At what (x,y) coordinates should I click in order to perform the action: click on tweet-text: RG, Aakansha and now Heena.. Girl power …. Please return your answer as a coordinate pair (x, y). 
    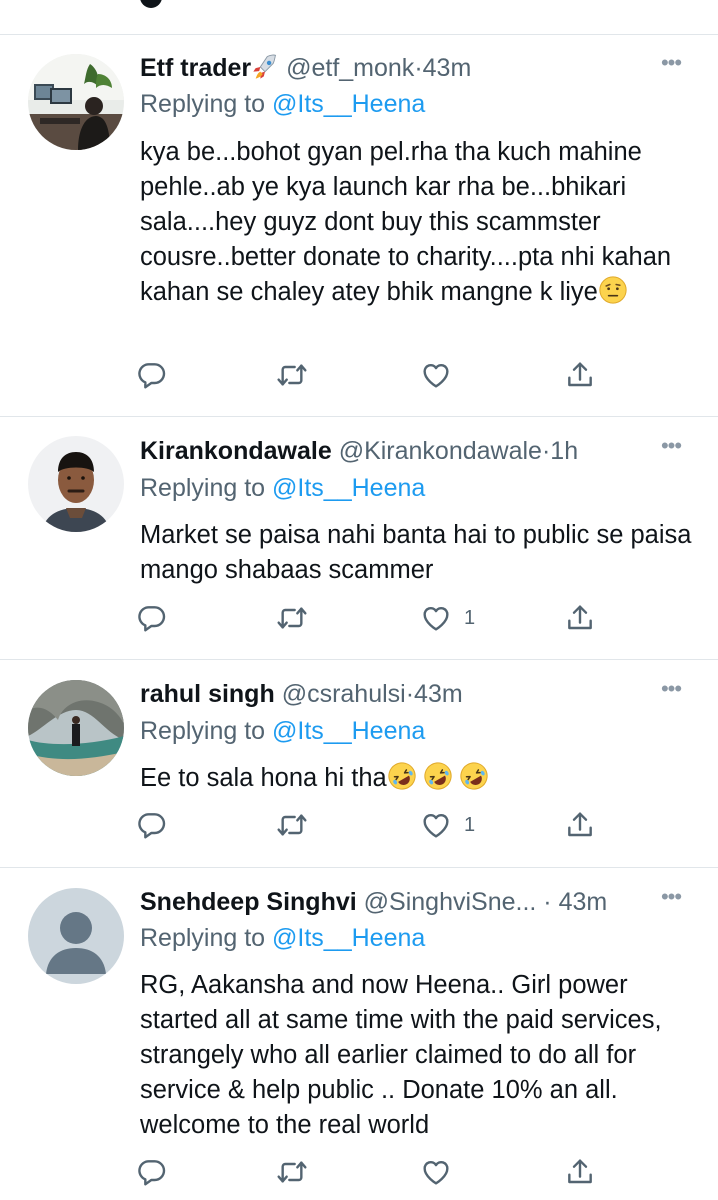
    Looking at the image, I should click on (401, 1055).